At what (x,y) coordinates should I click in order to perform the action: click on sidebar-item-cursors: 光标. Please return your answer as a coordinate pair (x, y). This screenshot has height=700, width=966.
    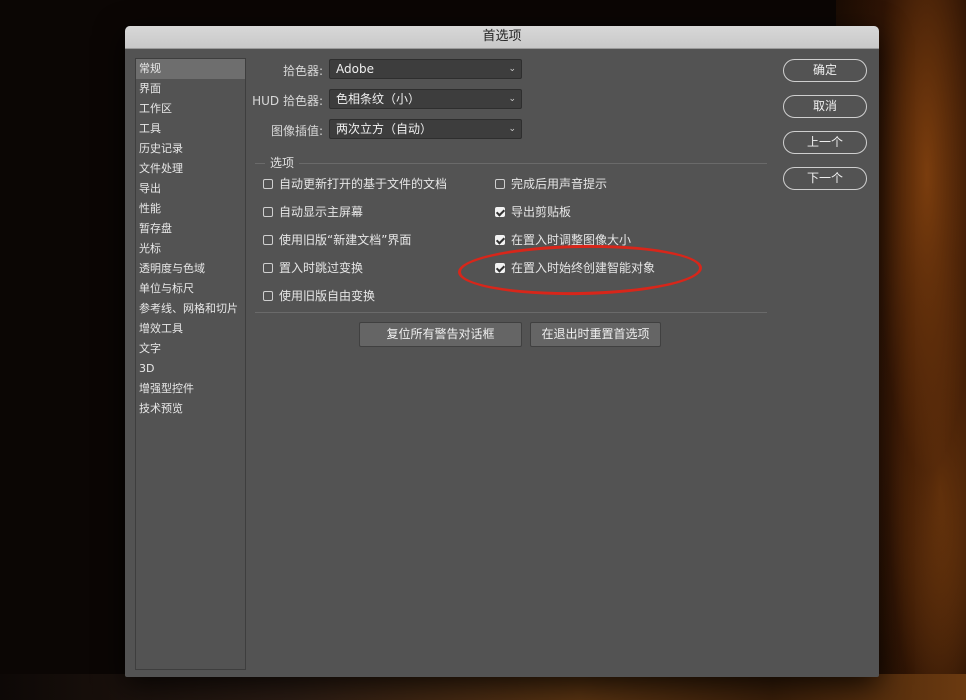
    Looking at the image, I should click on (190, 249).